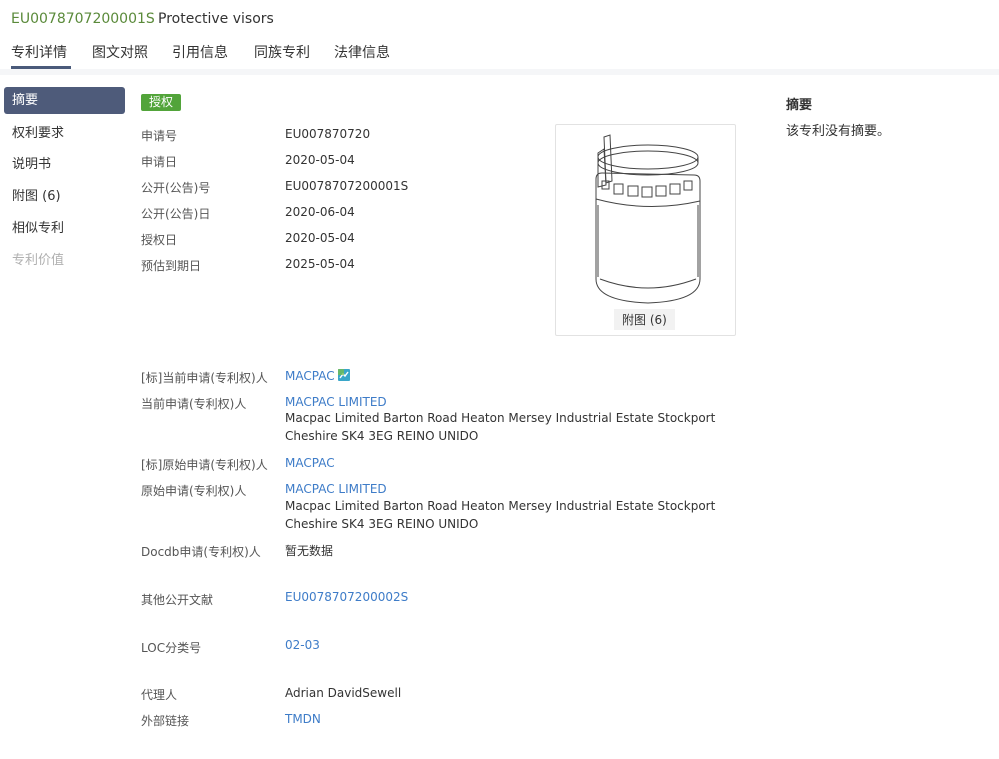 The width and height of the screenshot is (999, 759). I want to click on external-link-label: 外部链接, so click(165, 721).